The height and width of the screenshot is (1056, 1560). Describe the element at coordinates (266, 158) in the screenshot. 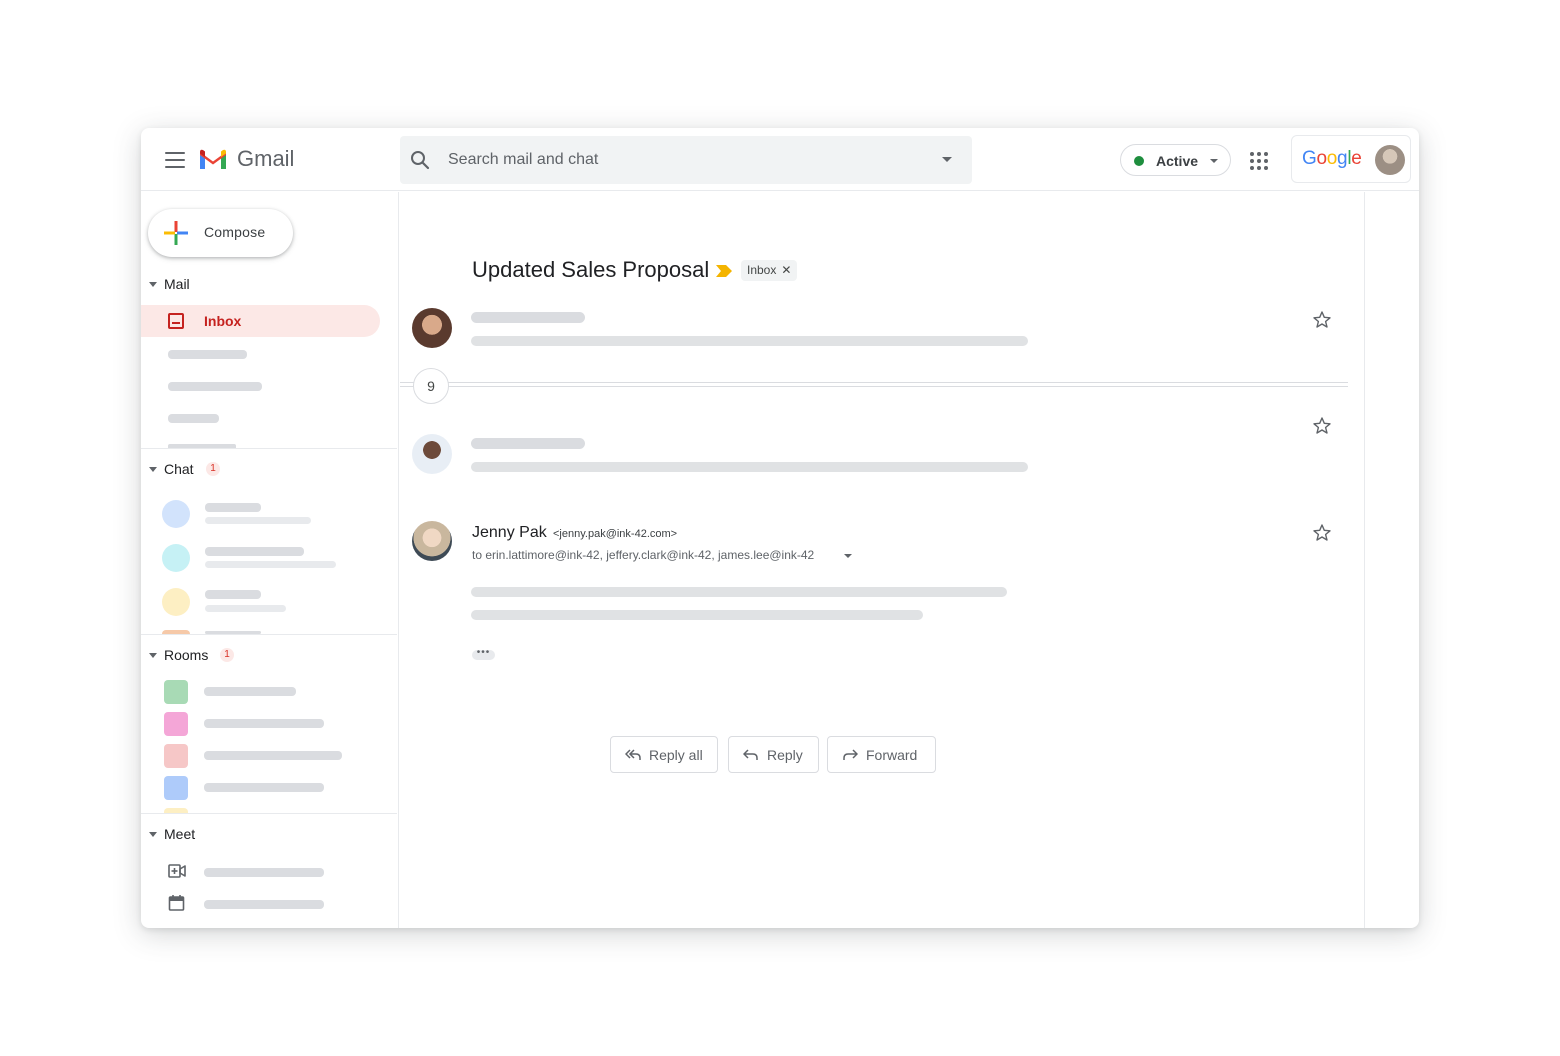

I see `app-name: Gmail` at that location.